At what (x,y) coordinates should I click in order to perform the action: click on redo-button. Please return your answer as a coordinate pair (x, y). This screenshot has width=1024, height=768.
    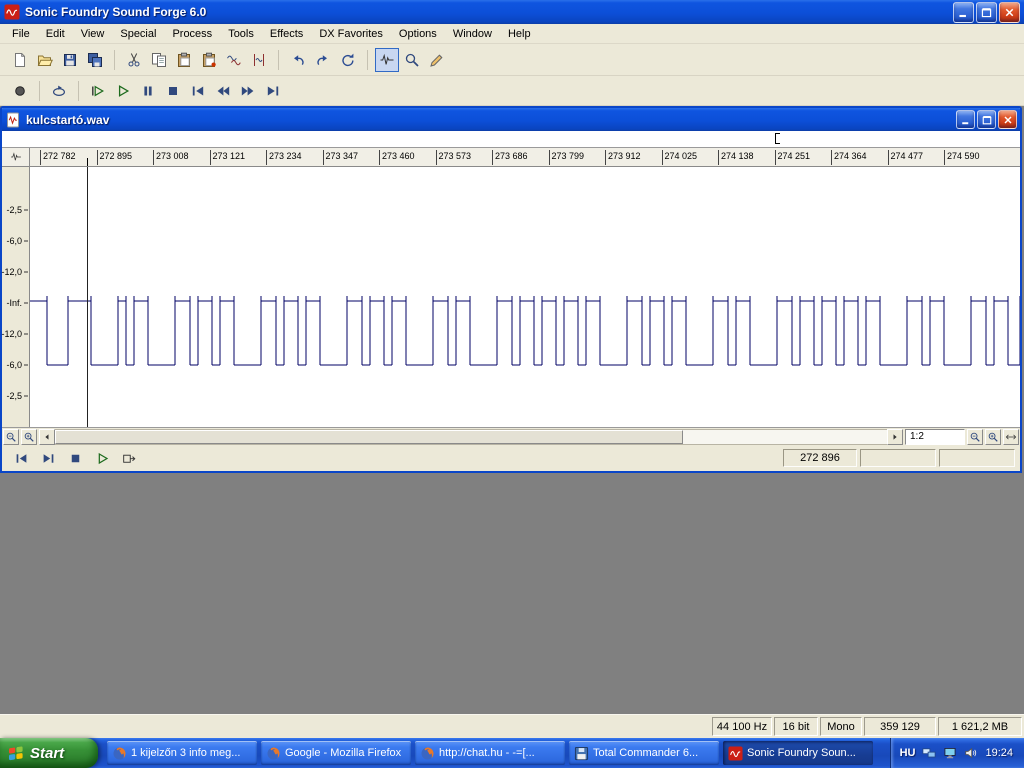
    Looking at the image, I should click on (323, 60).